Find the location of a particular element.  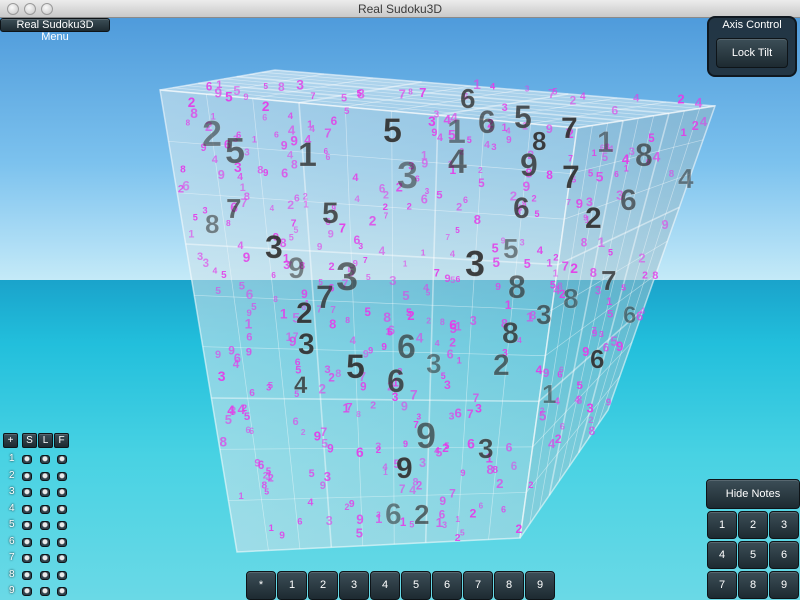

digit-button-1: 1 is located at coordinates (292, 585).